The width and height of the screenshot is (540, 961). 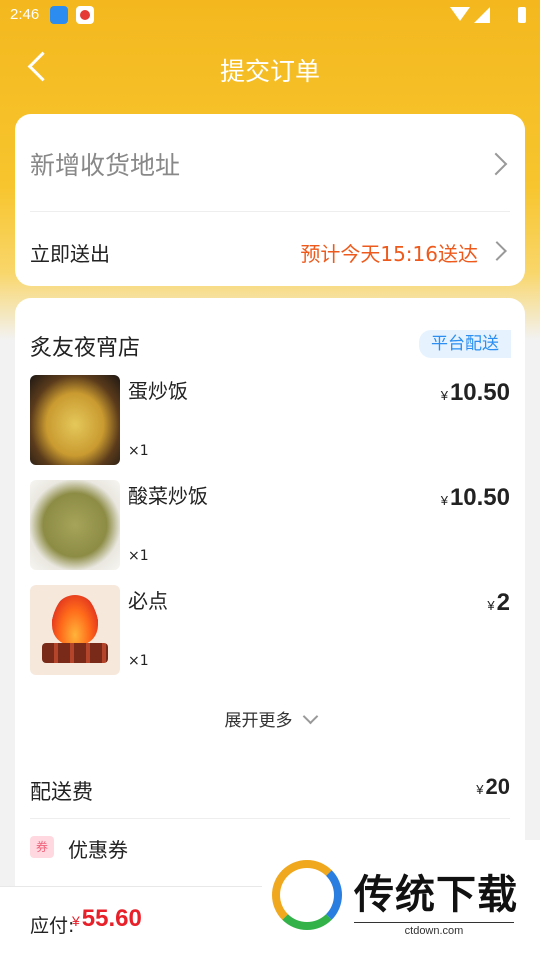 What do you see at coordinates (25, 14) in the screenshot?
I see `status-time: 2:46` at bounding box center [25, 14].